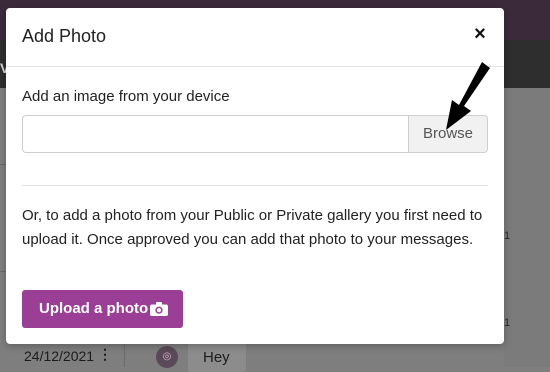 Image resolution: width=550 pixels, height=372 pixels. I want to click on modal-header: Add Photo ×, so click(255, 37).